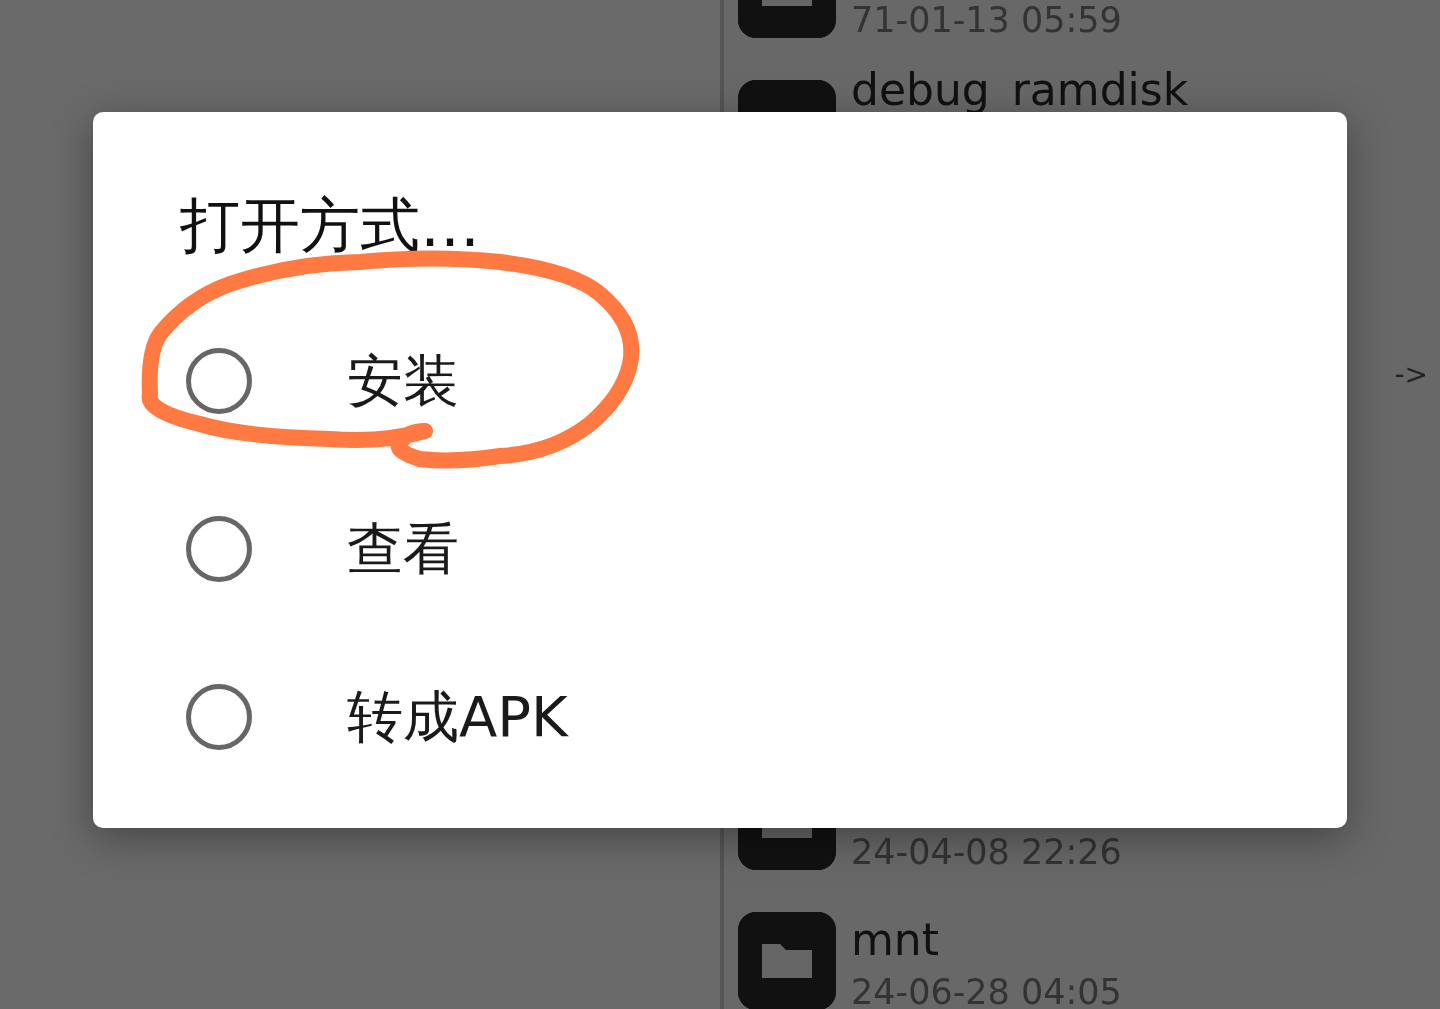 Image resolution: width=1440 pixels, height=1009 pixels. Describe the element at coordinates (457, 717) in the screenshot. I see `option-label: 转成APK` at that location.